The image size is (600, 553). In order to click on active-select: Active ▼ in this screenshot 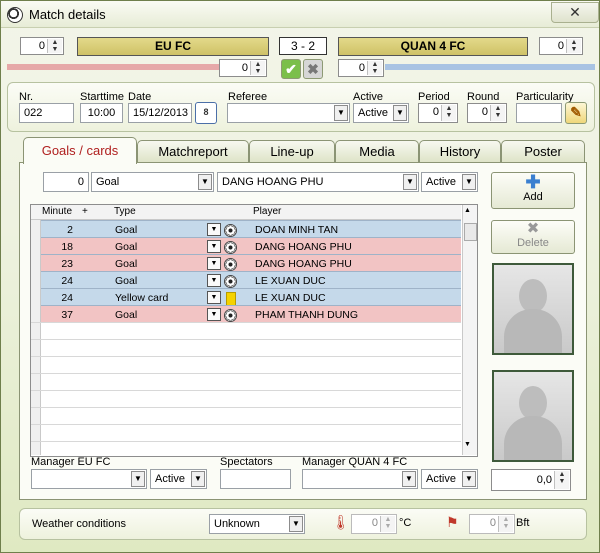, I will do `click(381, 113)`.